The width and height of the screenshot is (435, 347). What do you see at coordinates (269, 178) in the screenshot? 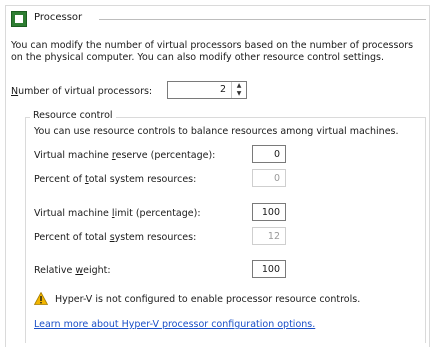
I see `reserve-percent-field: 0` at bounding box center [269, 178].